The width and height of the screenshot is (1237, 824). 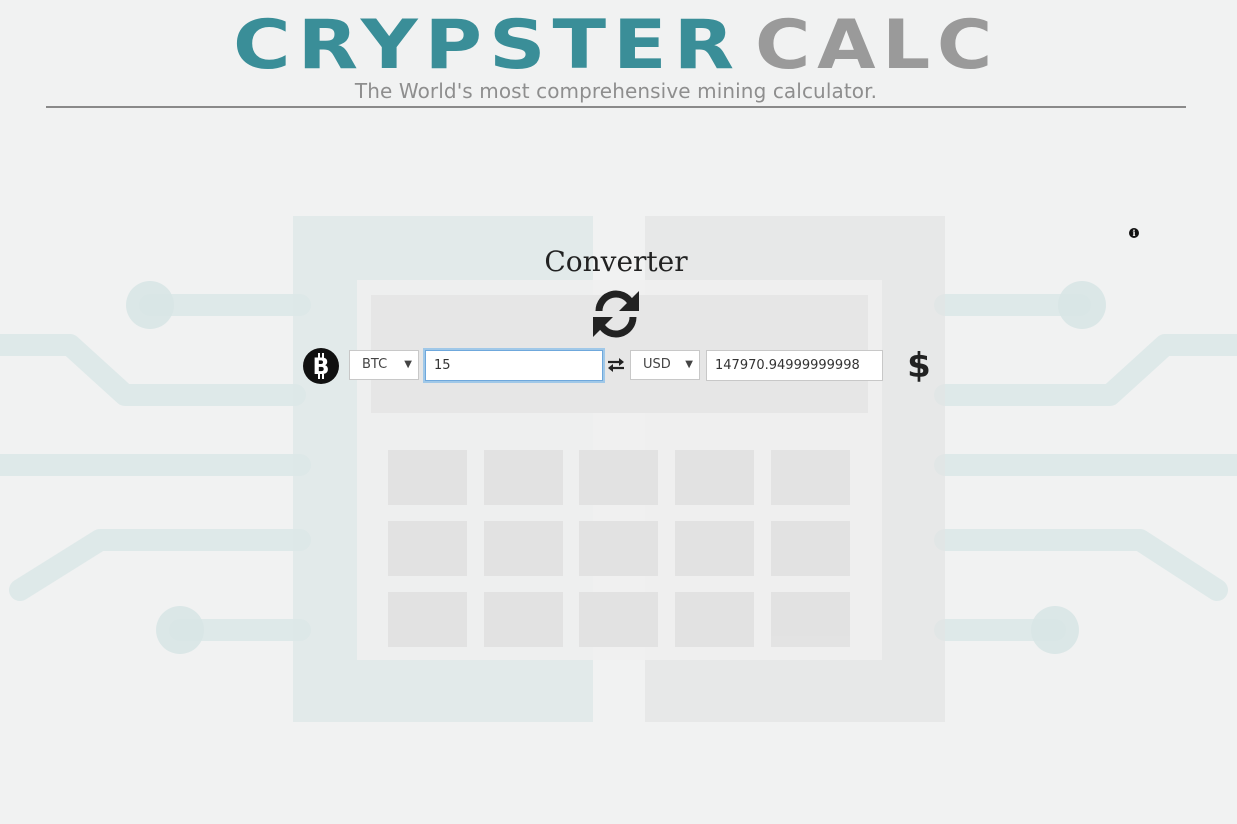 I want to click on to-currency-select: USD ▼, so click(x=665, y=365).